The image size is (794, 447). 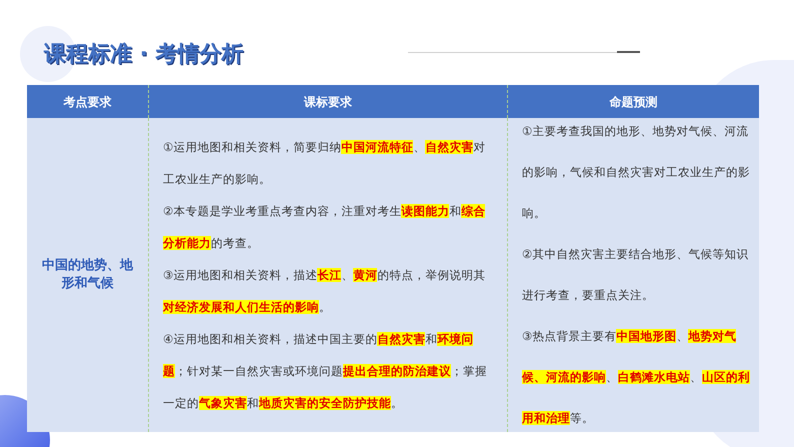 I want to click on prediction-text: ①主要考查我国的地形、地势对气候、河流的影响，气候和自然灾害对工农业生产的影响。, so click(x=636, y=172).